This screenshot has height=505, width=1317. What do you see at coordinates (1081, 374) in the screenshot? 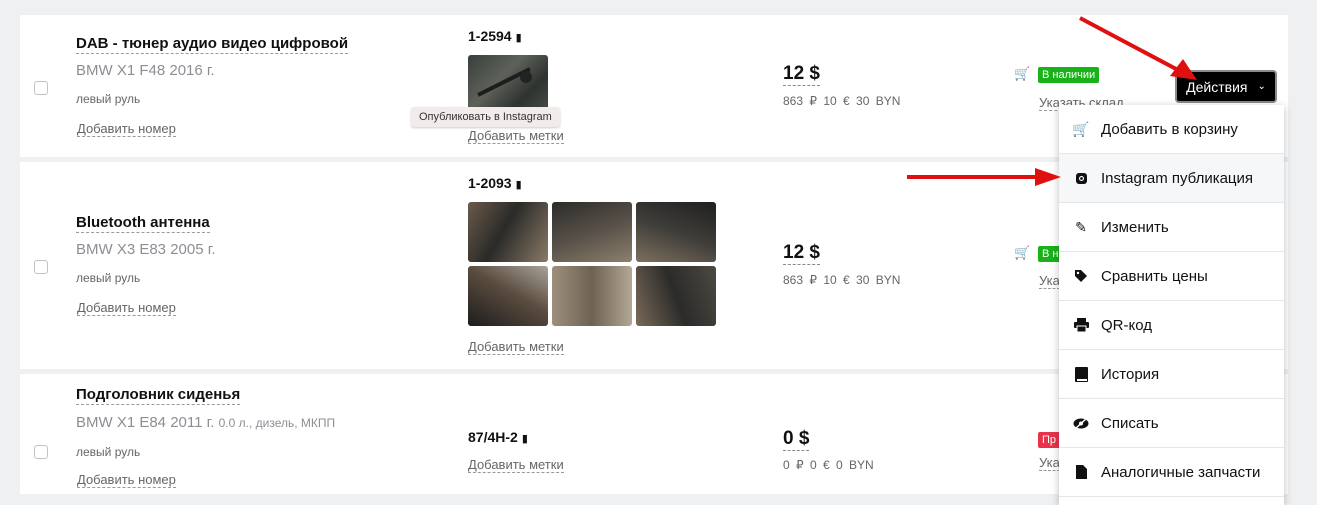
I see `book-icon` at bounding box center [1081, 374].